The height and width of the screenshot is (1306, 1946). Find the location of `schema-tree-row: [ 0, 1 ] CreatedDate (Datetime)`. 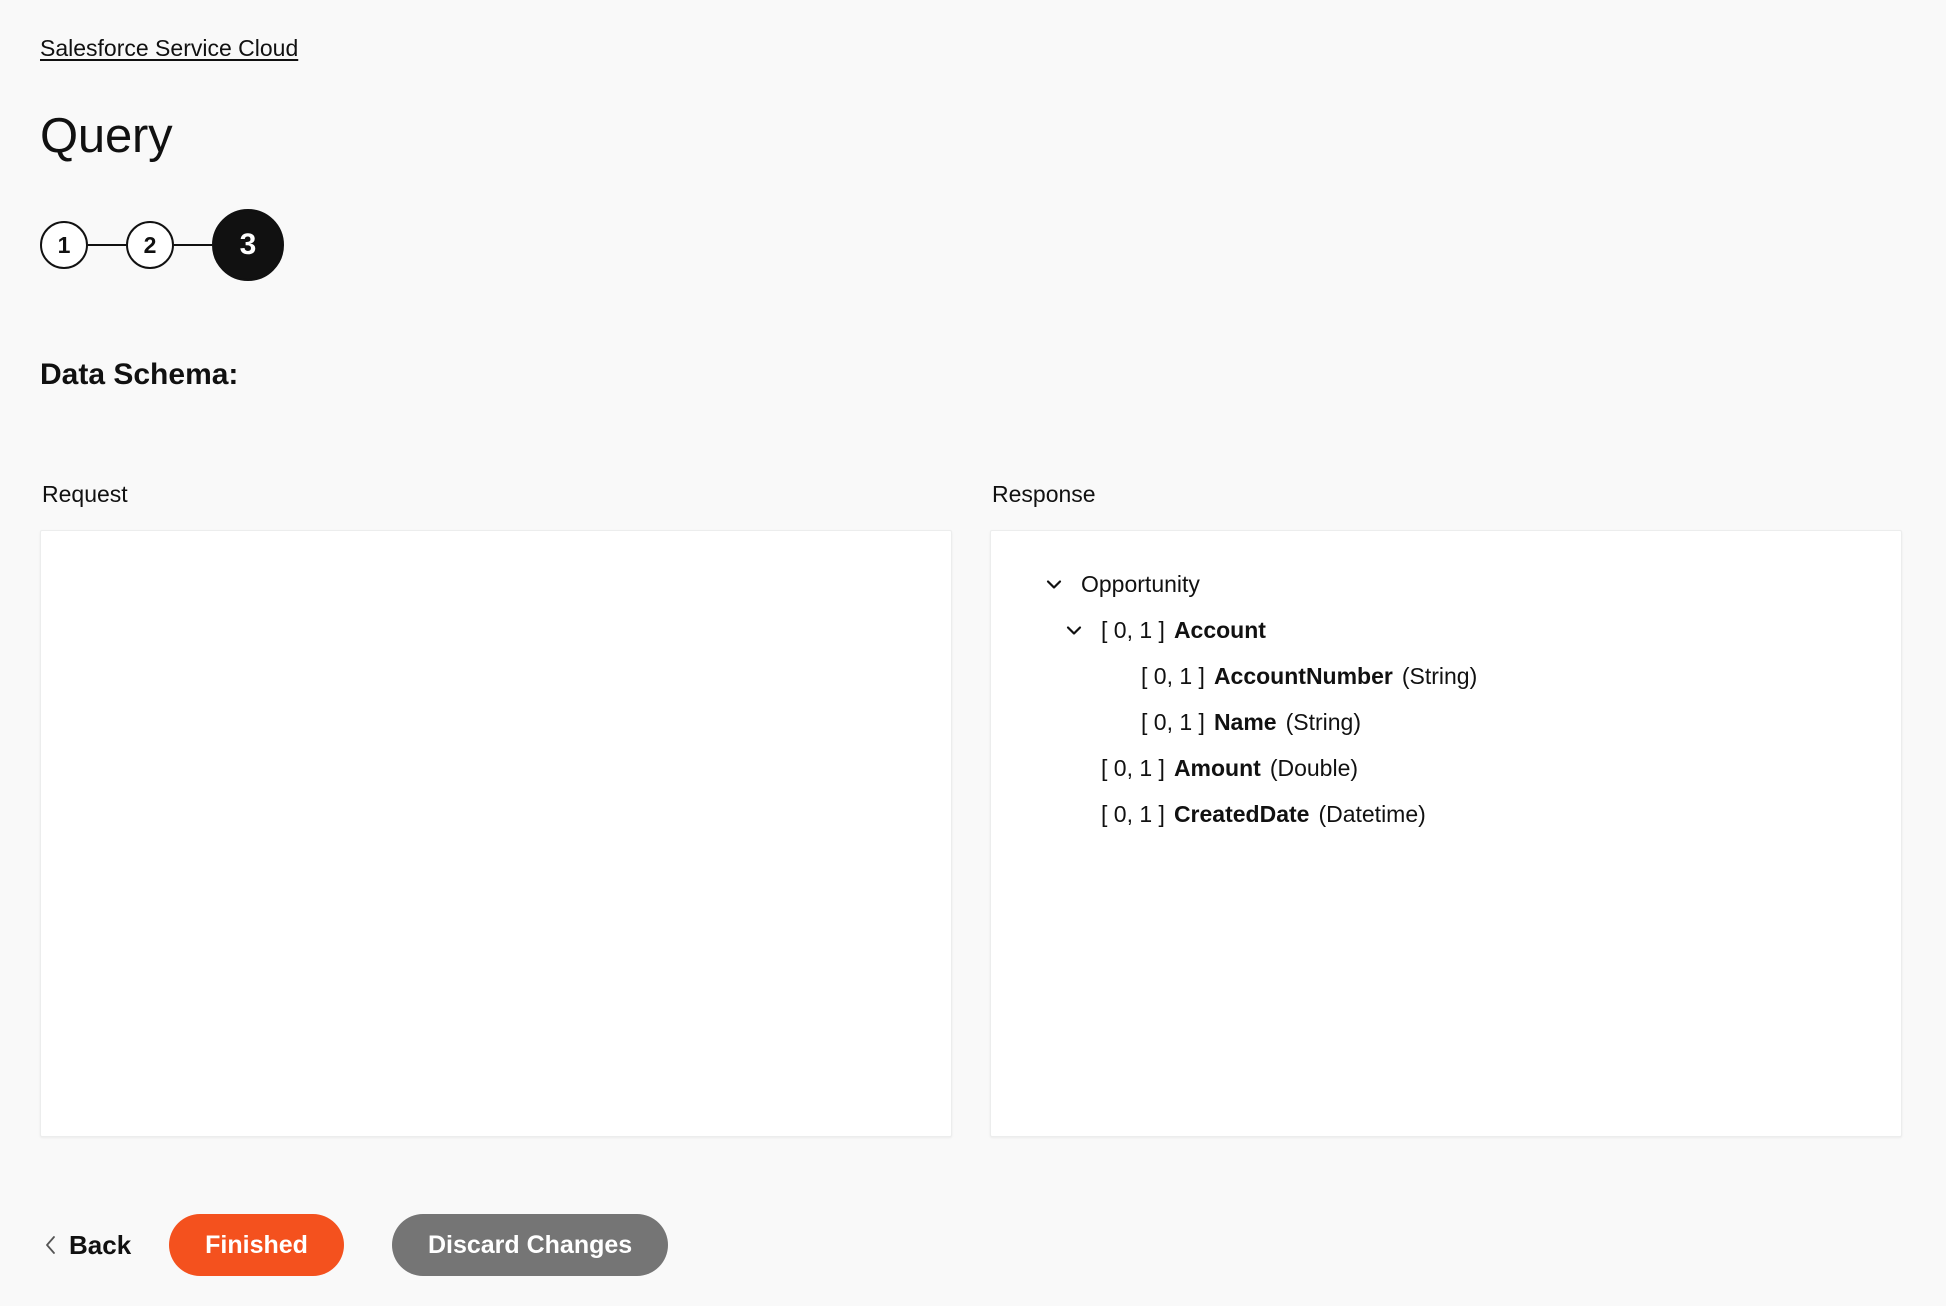

schema-tree-row: [ 0, 1 ] CreatedDate (Datetime) is located at coordinates (1446, 814).